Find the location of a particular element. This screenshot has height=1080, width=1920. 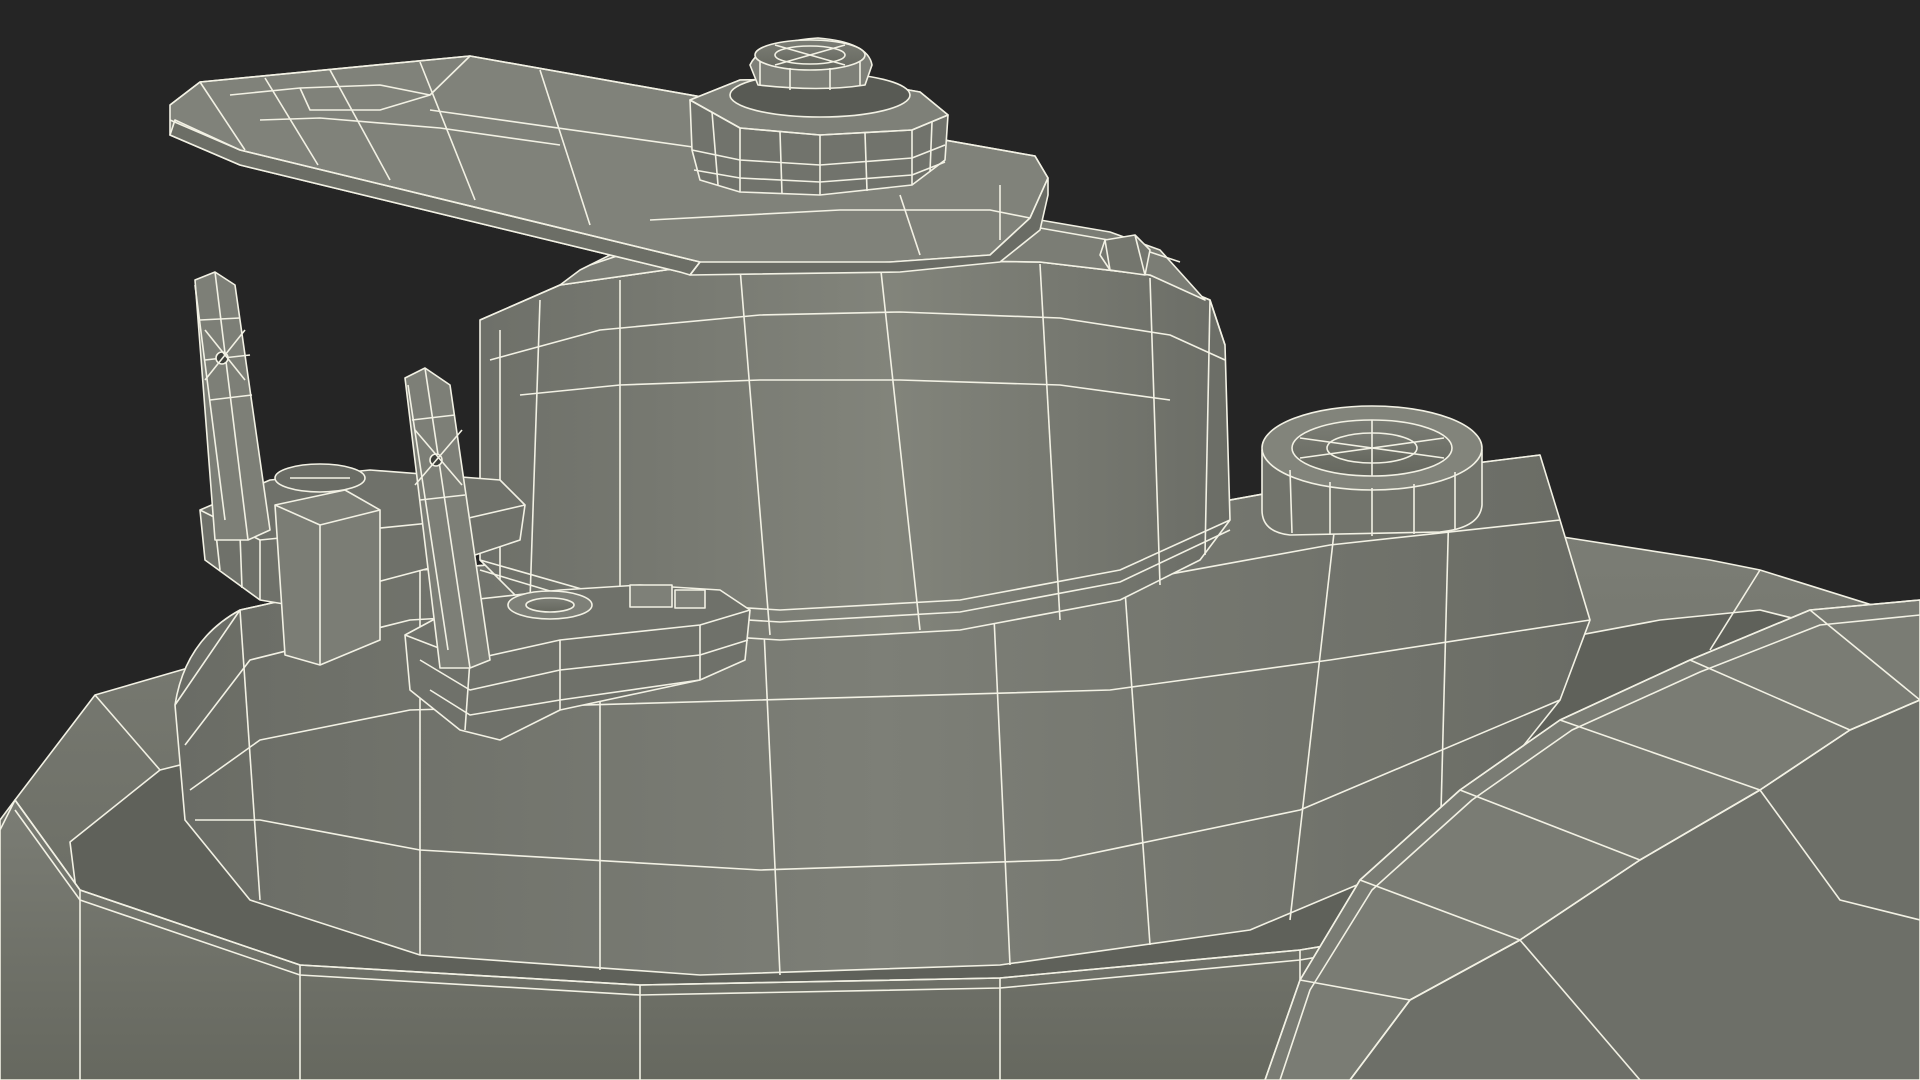

hex-nut is located at coordinates (819, 134).